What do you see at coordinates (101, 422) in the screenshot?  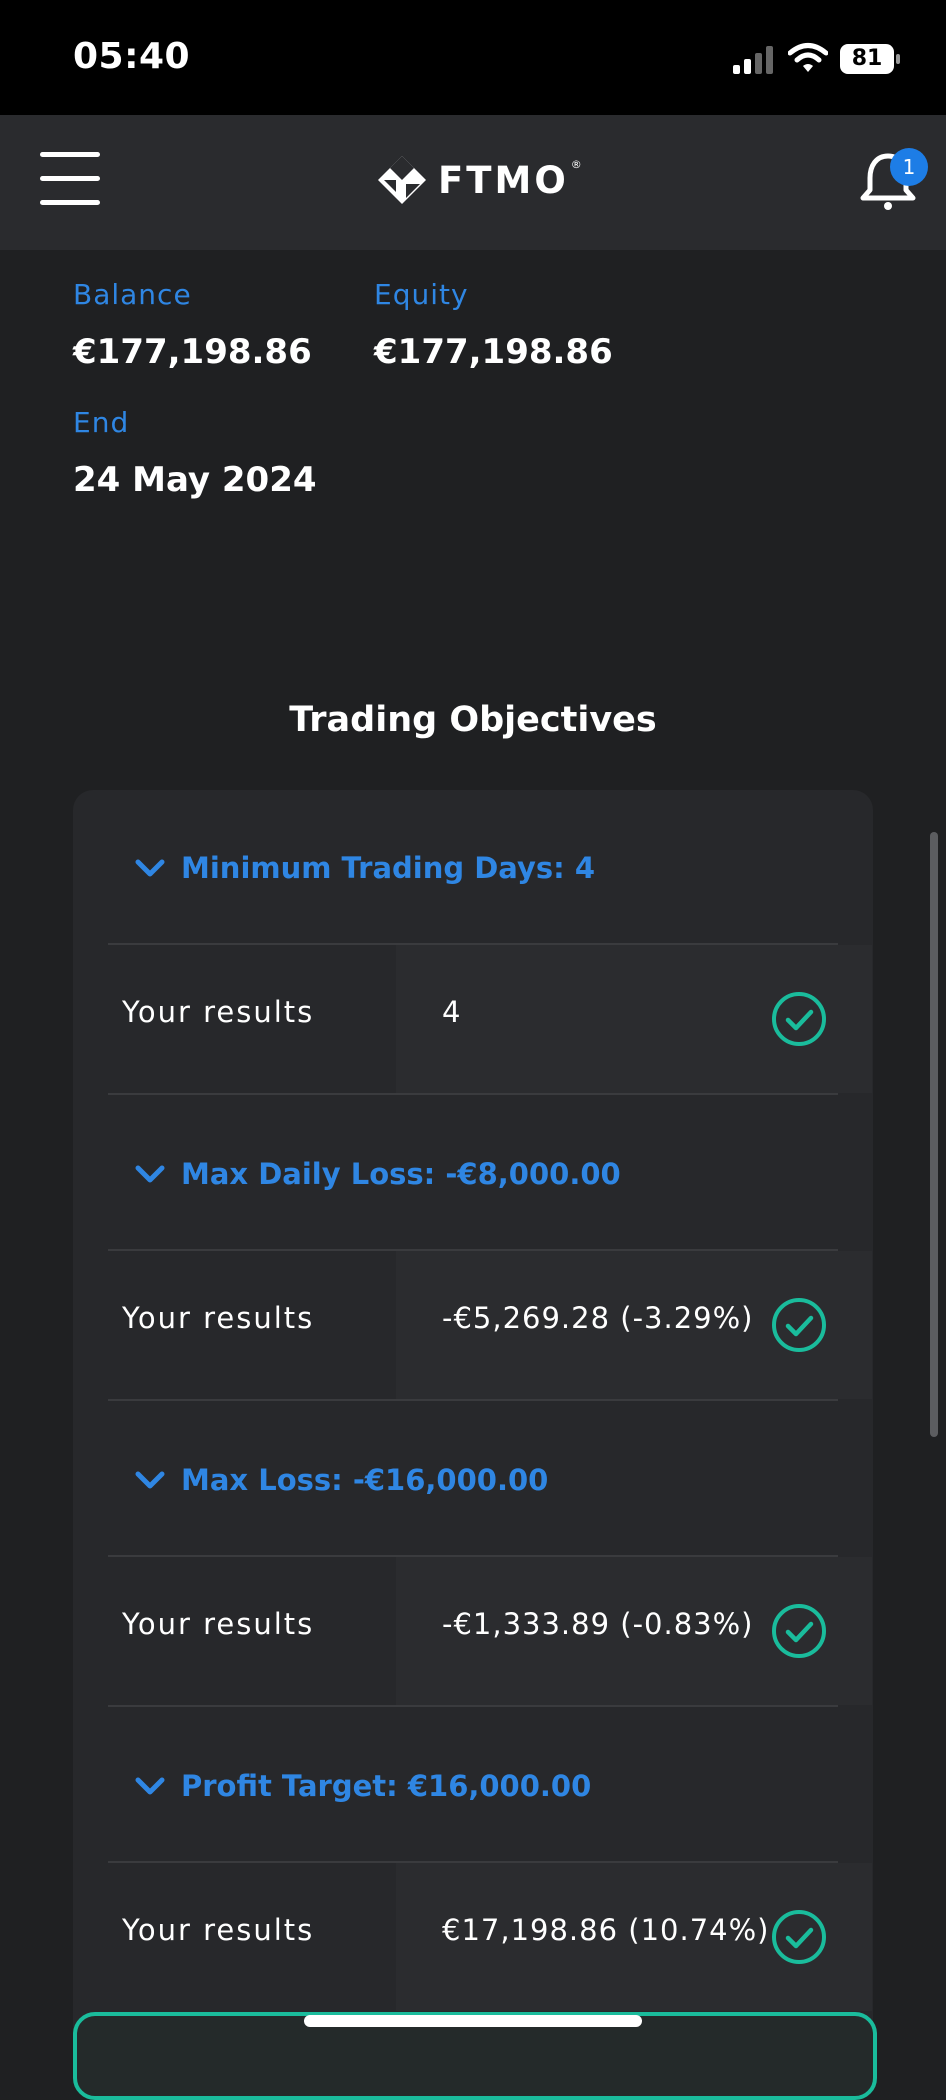 I see `end-label: End` at bounding box center [101, 422].